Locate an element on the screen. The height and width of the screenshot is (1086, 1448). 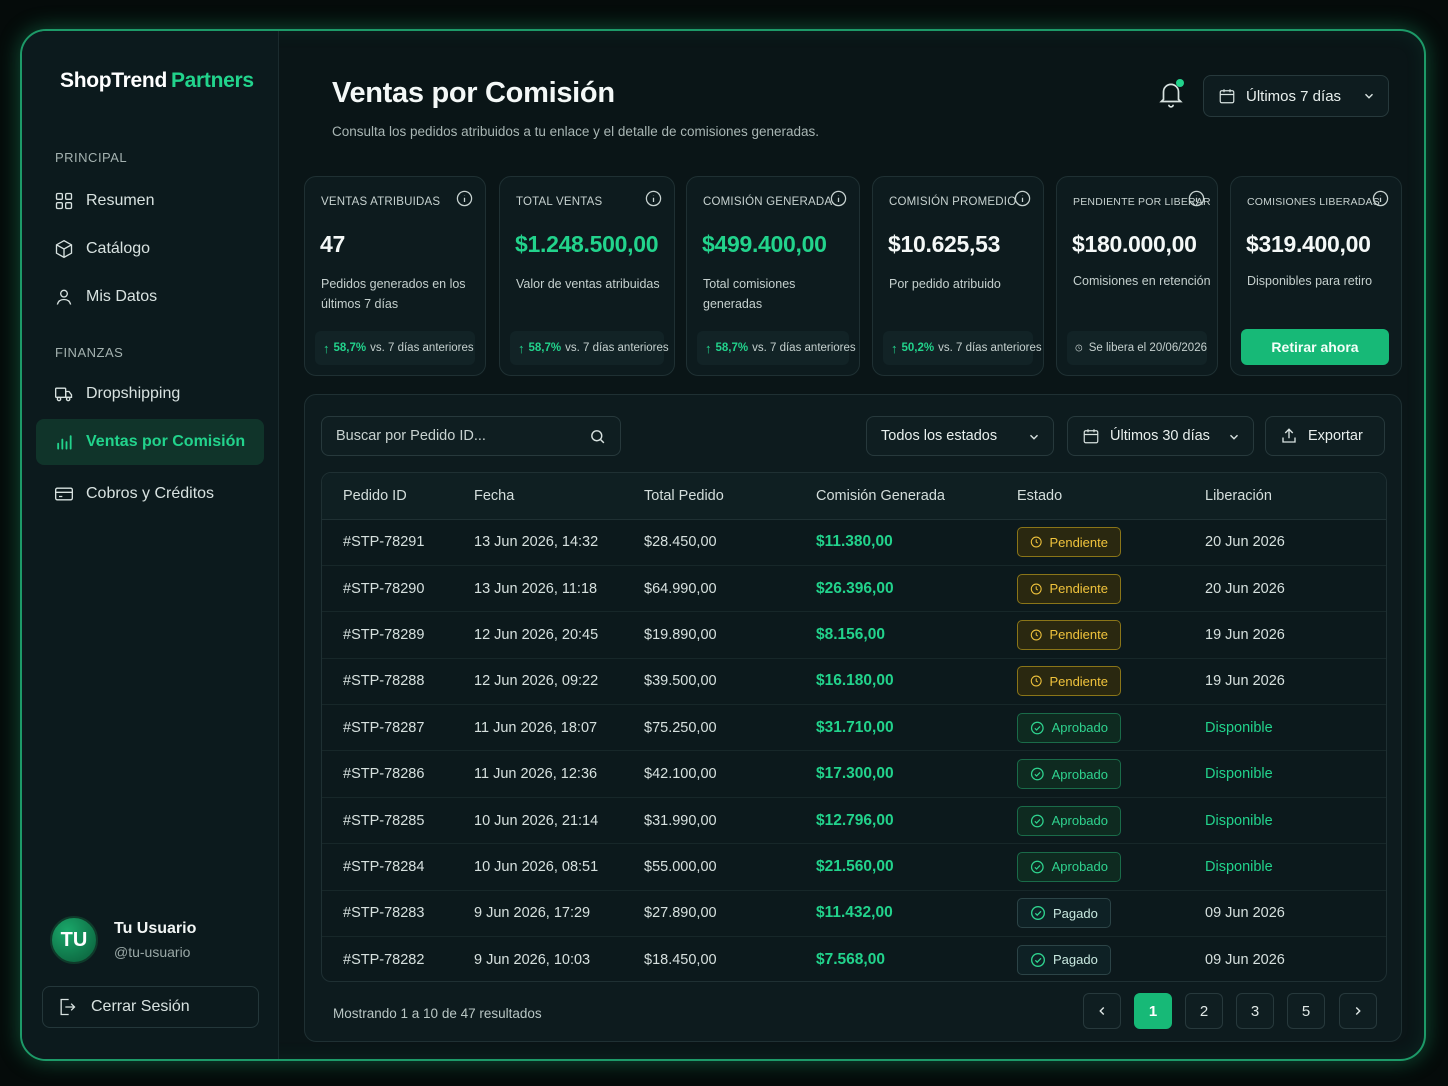
status-badge: Aprobado is located at coordinates (1069, 866).